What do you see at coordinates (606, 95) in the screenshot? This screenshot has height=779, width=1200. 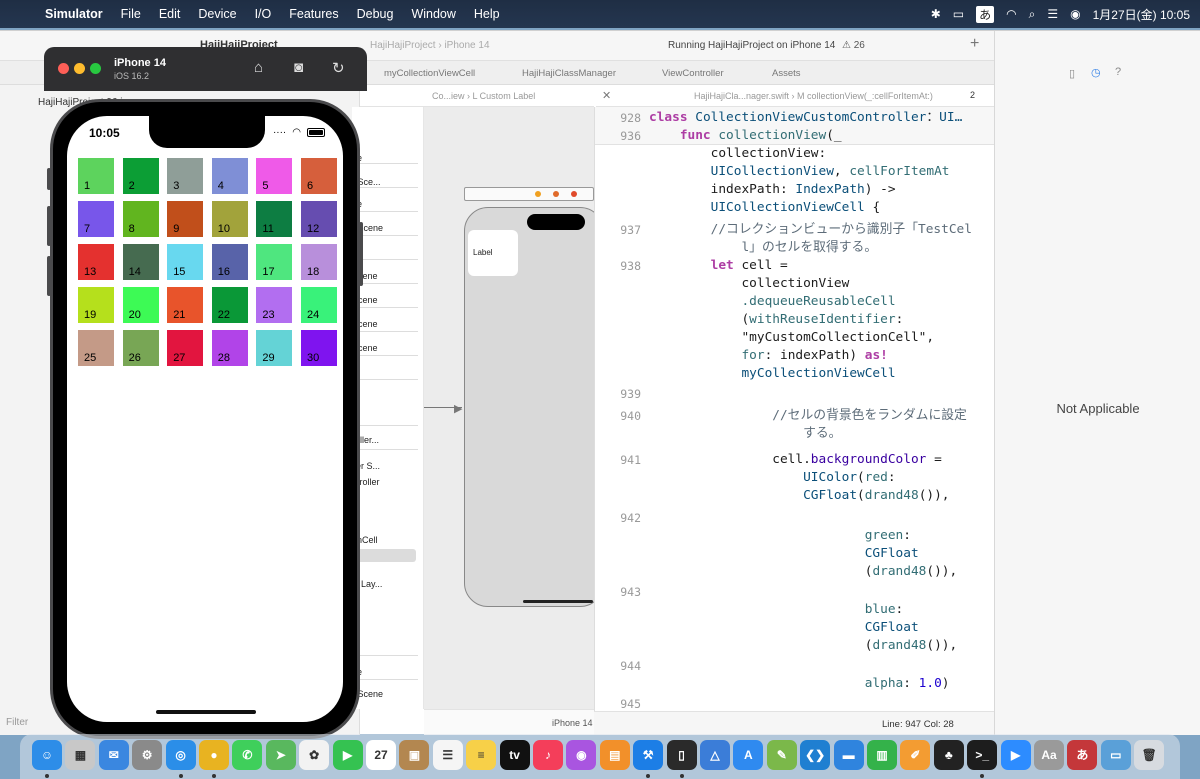 I see `close-editor-icon: ✕` at bounding box center [606, 95].